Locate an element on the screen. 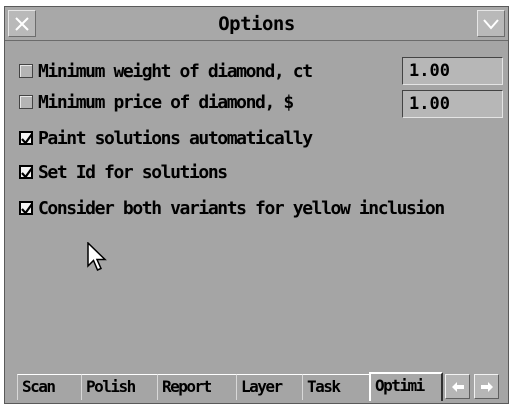  paint-solutions-checkbox is located at coordinates (26, 138).